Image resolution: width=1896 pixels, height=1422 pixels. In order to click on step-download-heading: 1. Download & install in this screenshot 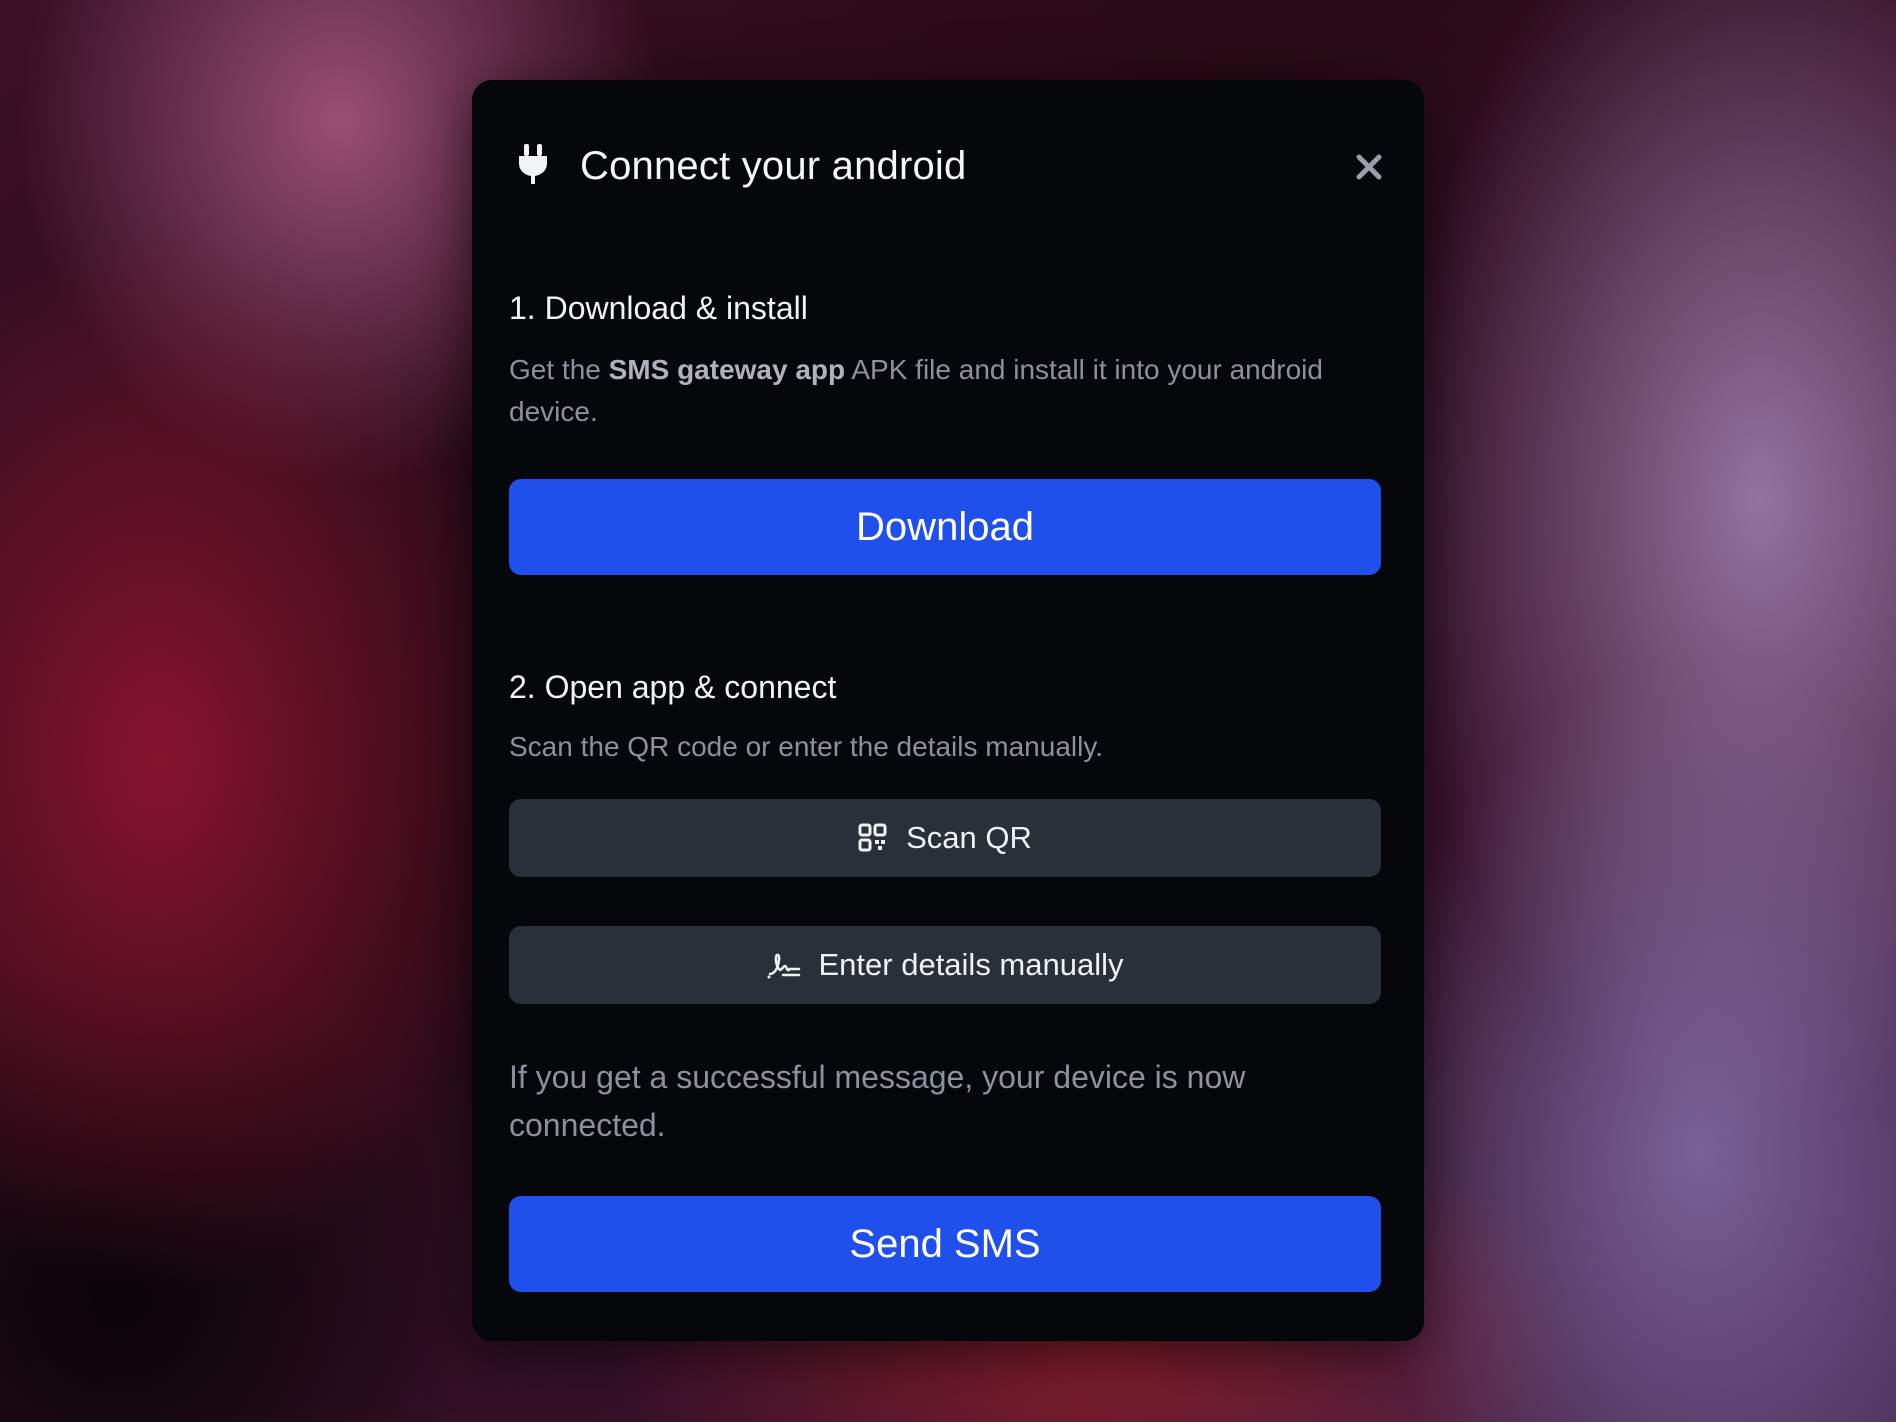, I will do `click(658, 308)`.